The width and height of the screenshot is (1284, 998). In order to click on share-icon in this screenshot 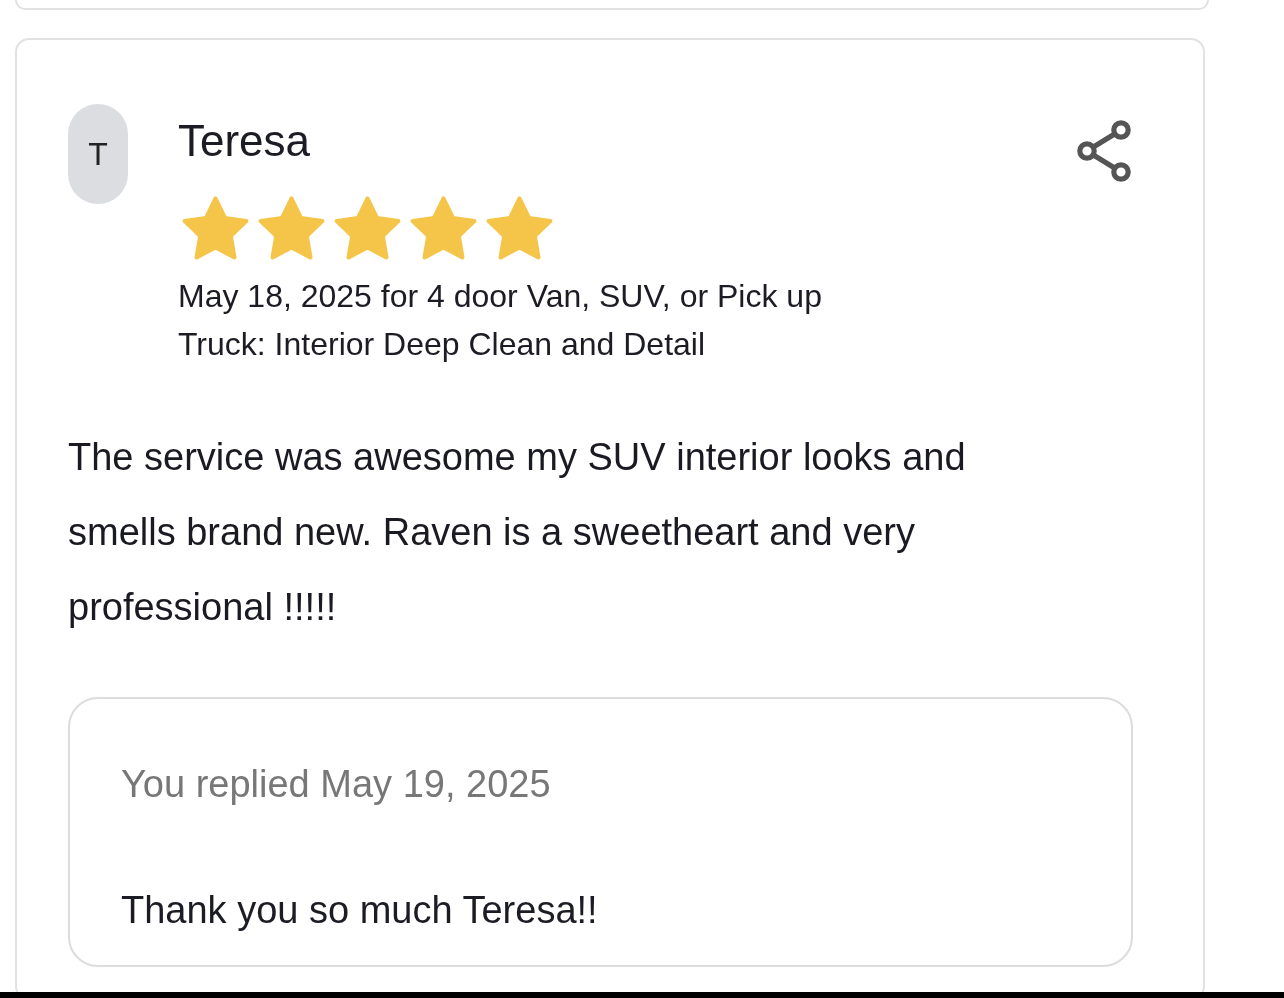, I will do `click(1105, 151)`.